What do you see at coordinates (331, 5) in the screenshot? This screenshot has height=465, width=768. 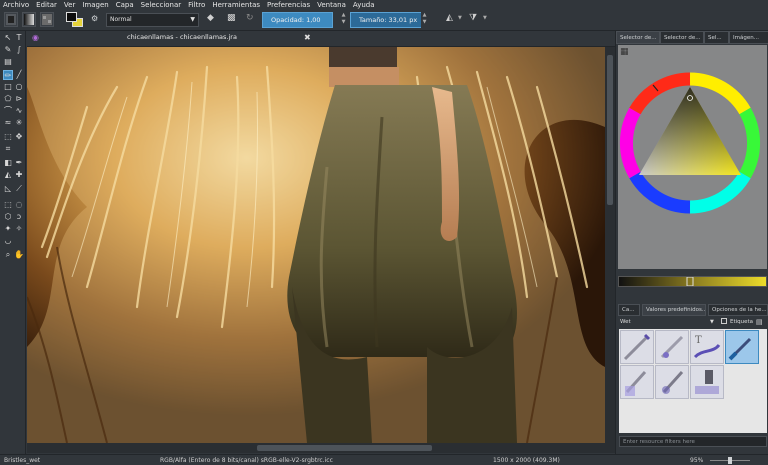 I see `menu-ventana: Ventana` at bounding box center [331, 5].